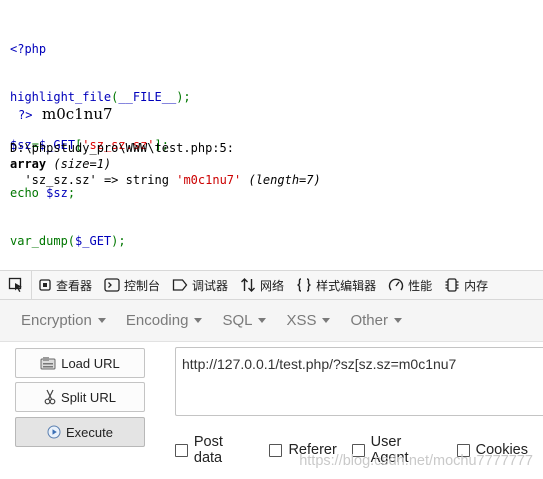 Image resolution: width=543 pixels, height=479 pixels. I want to click on tab-performance: 性能, so click(410, 285).